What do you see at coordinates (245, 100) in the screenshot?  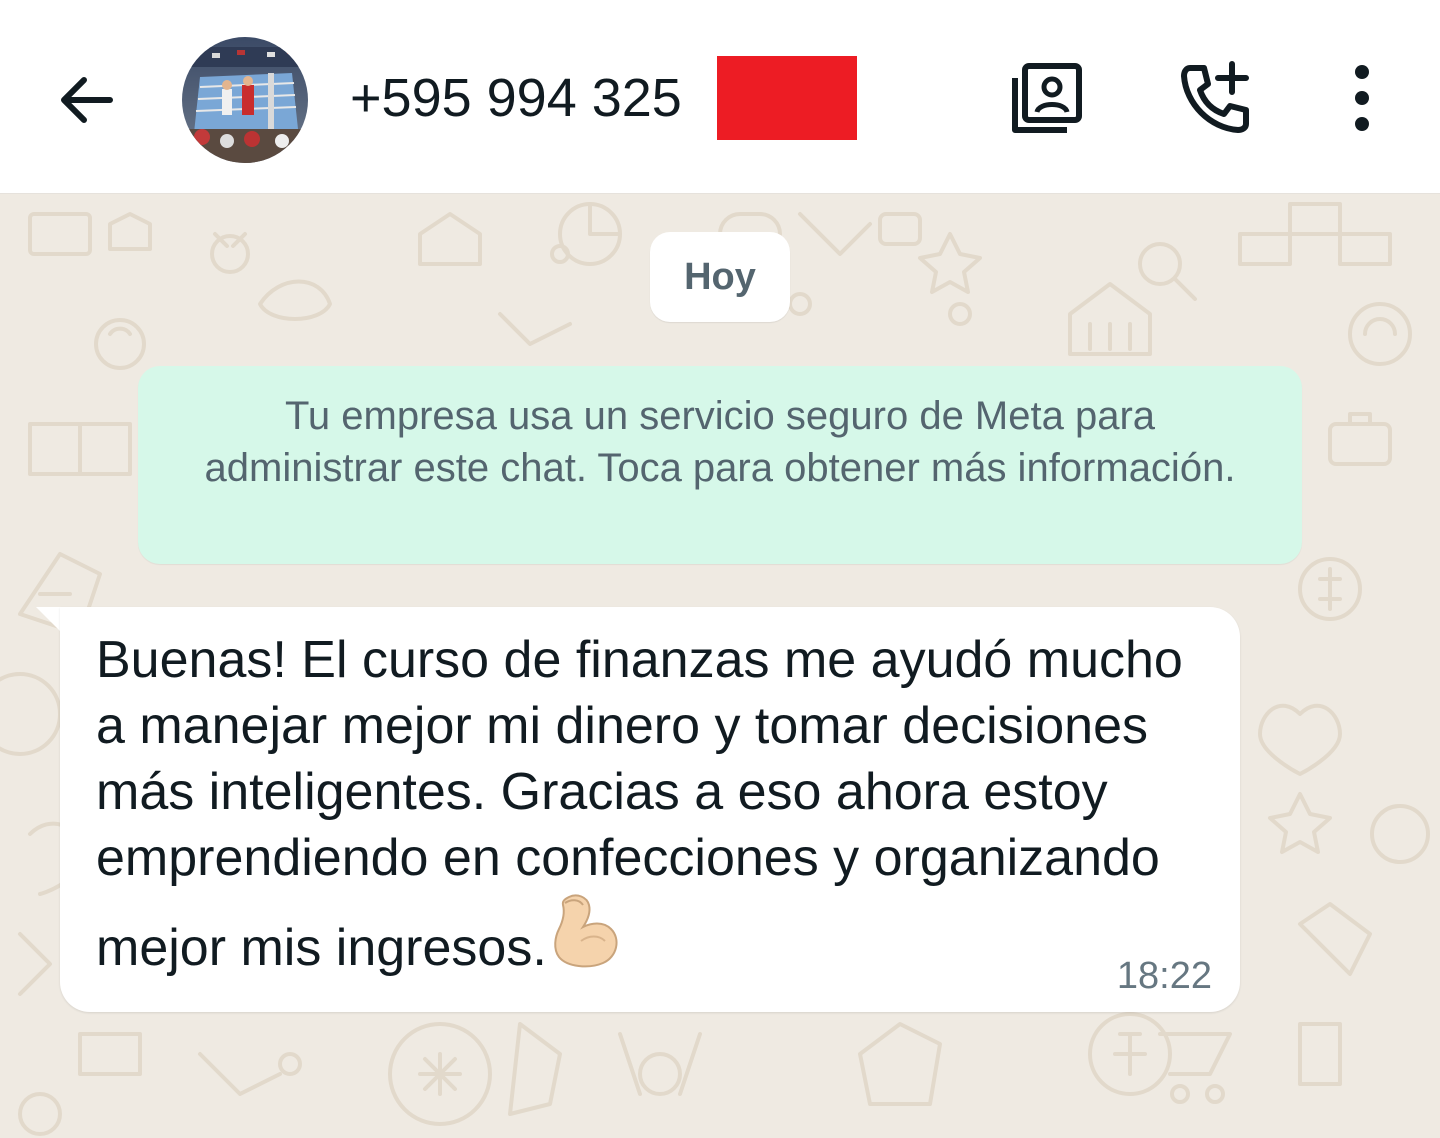 I see `avatar` at bounding box center [245, 100].